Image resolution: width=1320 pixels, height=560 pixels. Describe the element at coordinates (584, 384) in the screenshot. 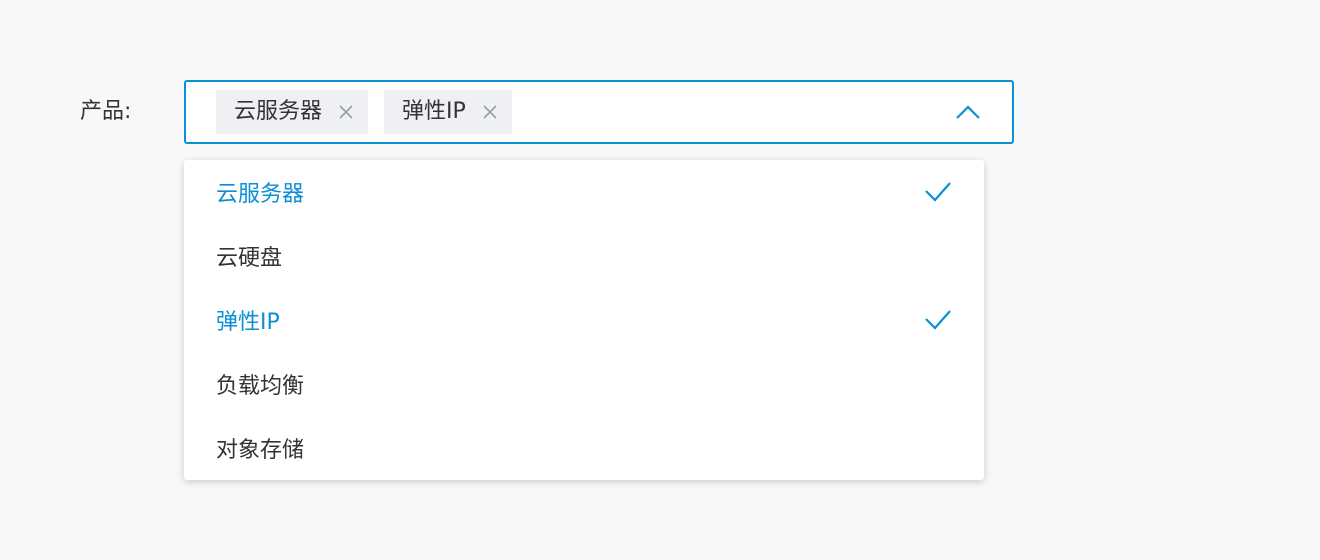

I see `option-load-balancer: 负载均衡` at that location.